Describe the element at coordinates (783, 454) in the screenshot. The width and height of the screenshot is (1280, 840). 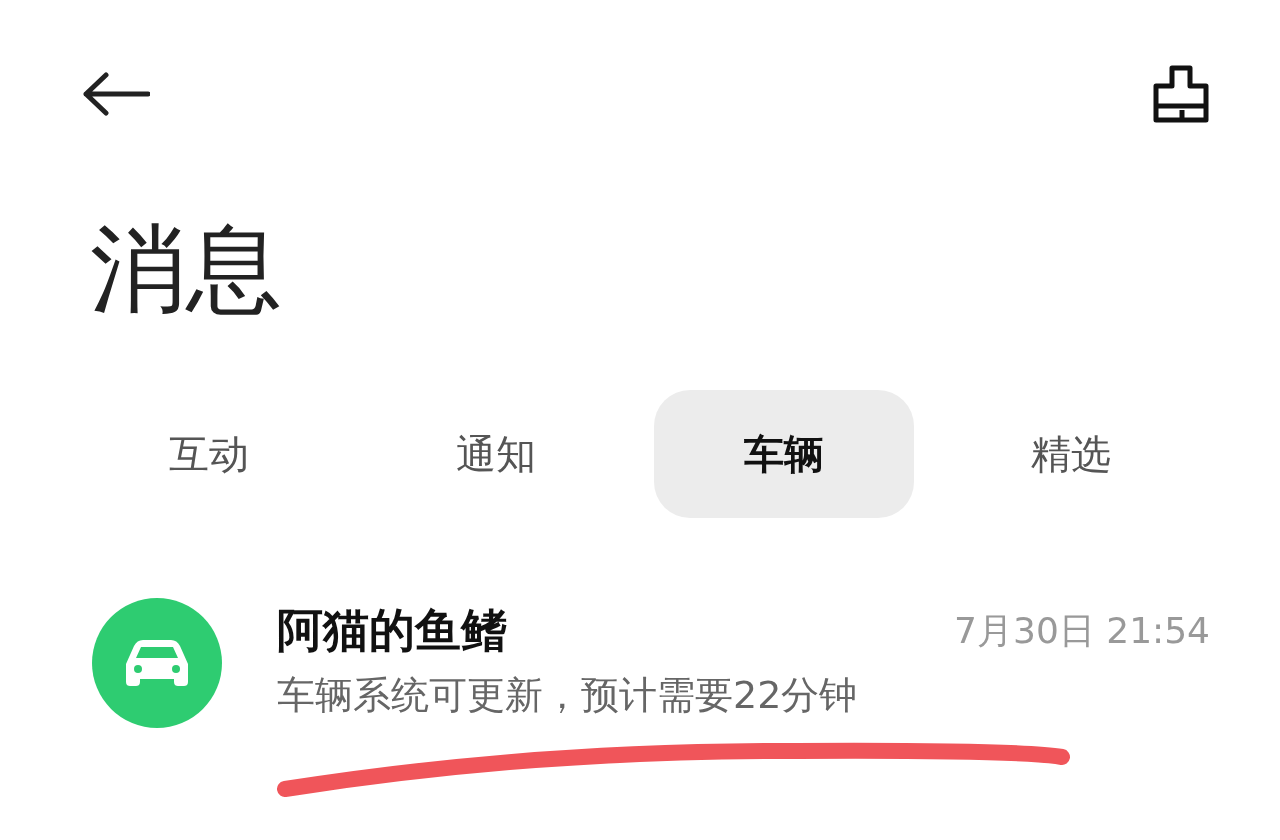
I see `tab: 车辆` at that location.